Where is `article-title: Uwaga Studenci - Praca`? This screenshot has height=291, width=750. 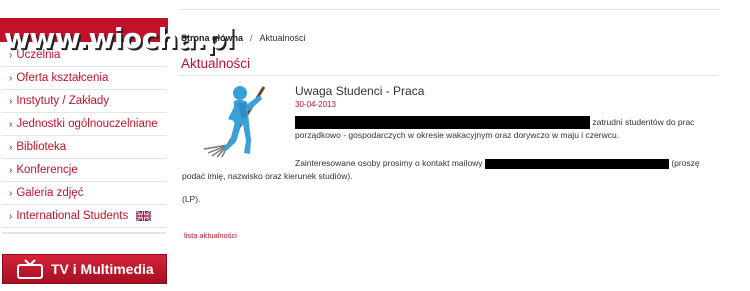 article-title: Uwaga Studenci - Praca is located at coordinates (360, 91).